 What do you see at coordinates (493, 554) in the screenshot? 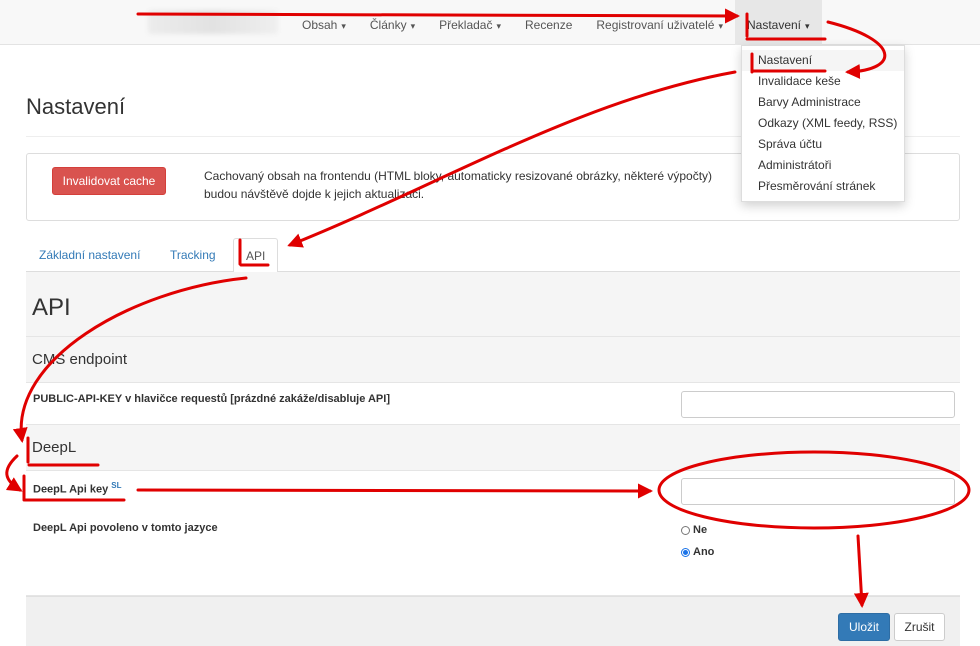
I see `deepl-enabled-row: DeepL Api povoleno v tomto jazyce Ne Ano` at bounding box center [493, 554].